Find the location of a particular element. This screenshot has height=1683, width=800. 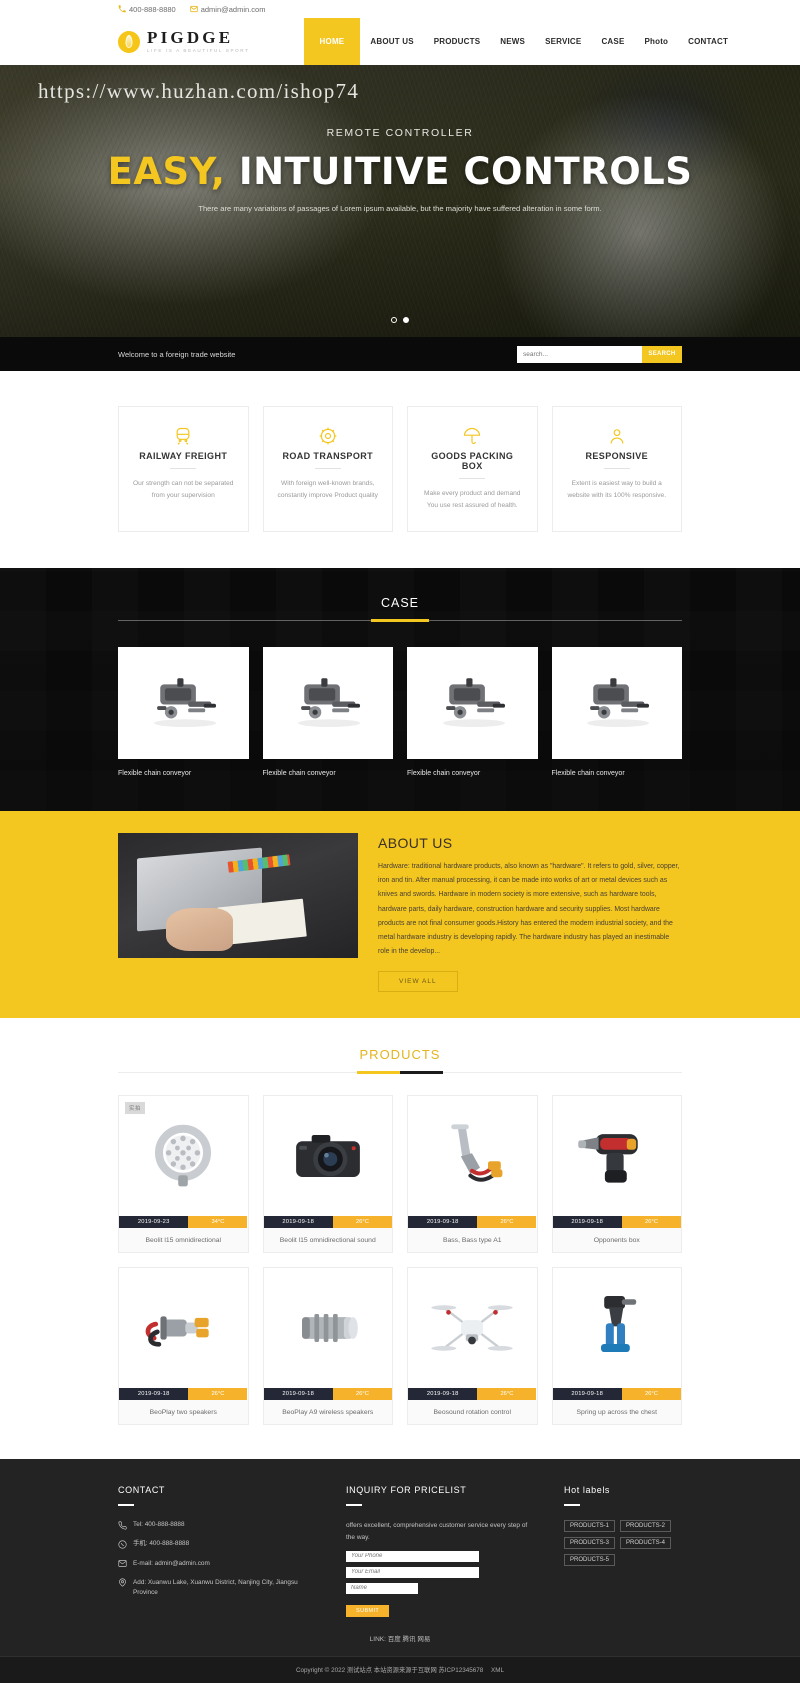

product-card: 2019-09-18 26°C BeoPlay two speakers is located at coordinates (183, 1346).